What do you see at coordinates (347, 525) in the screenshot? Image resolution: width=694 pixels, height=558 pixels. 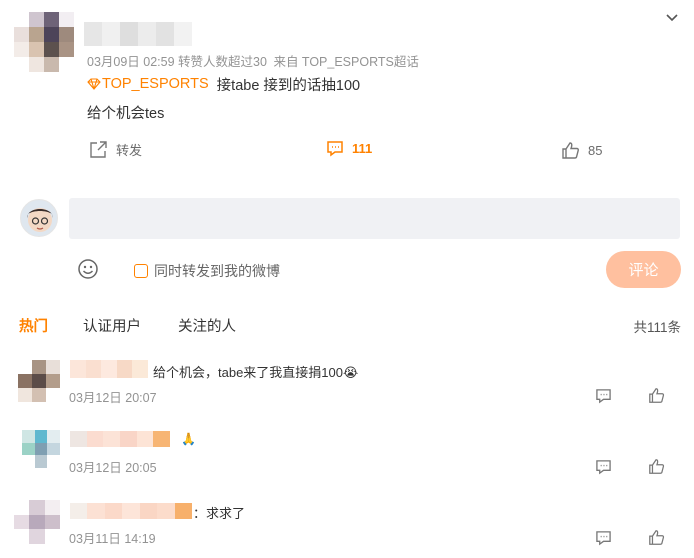 I see `comment-item: ：求求了 03月11日 14:19` at bounding box center [347, 525].